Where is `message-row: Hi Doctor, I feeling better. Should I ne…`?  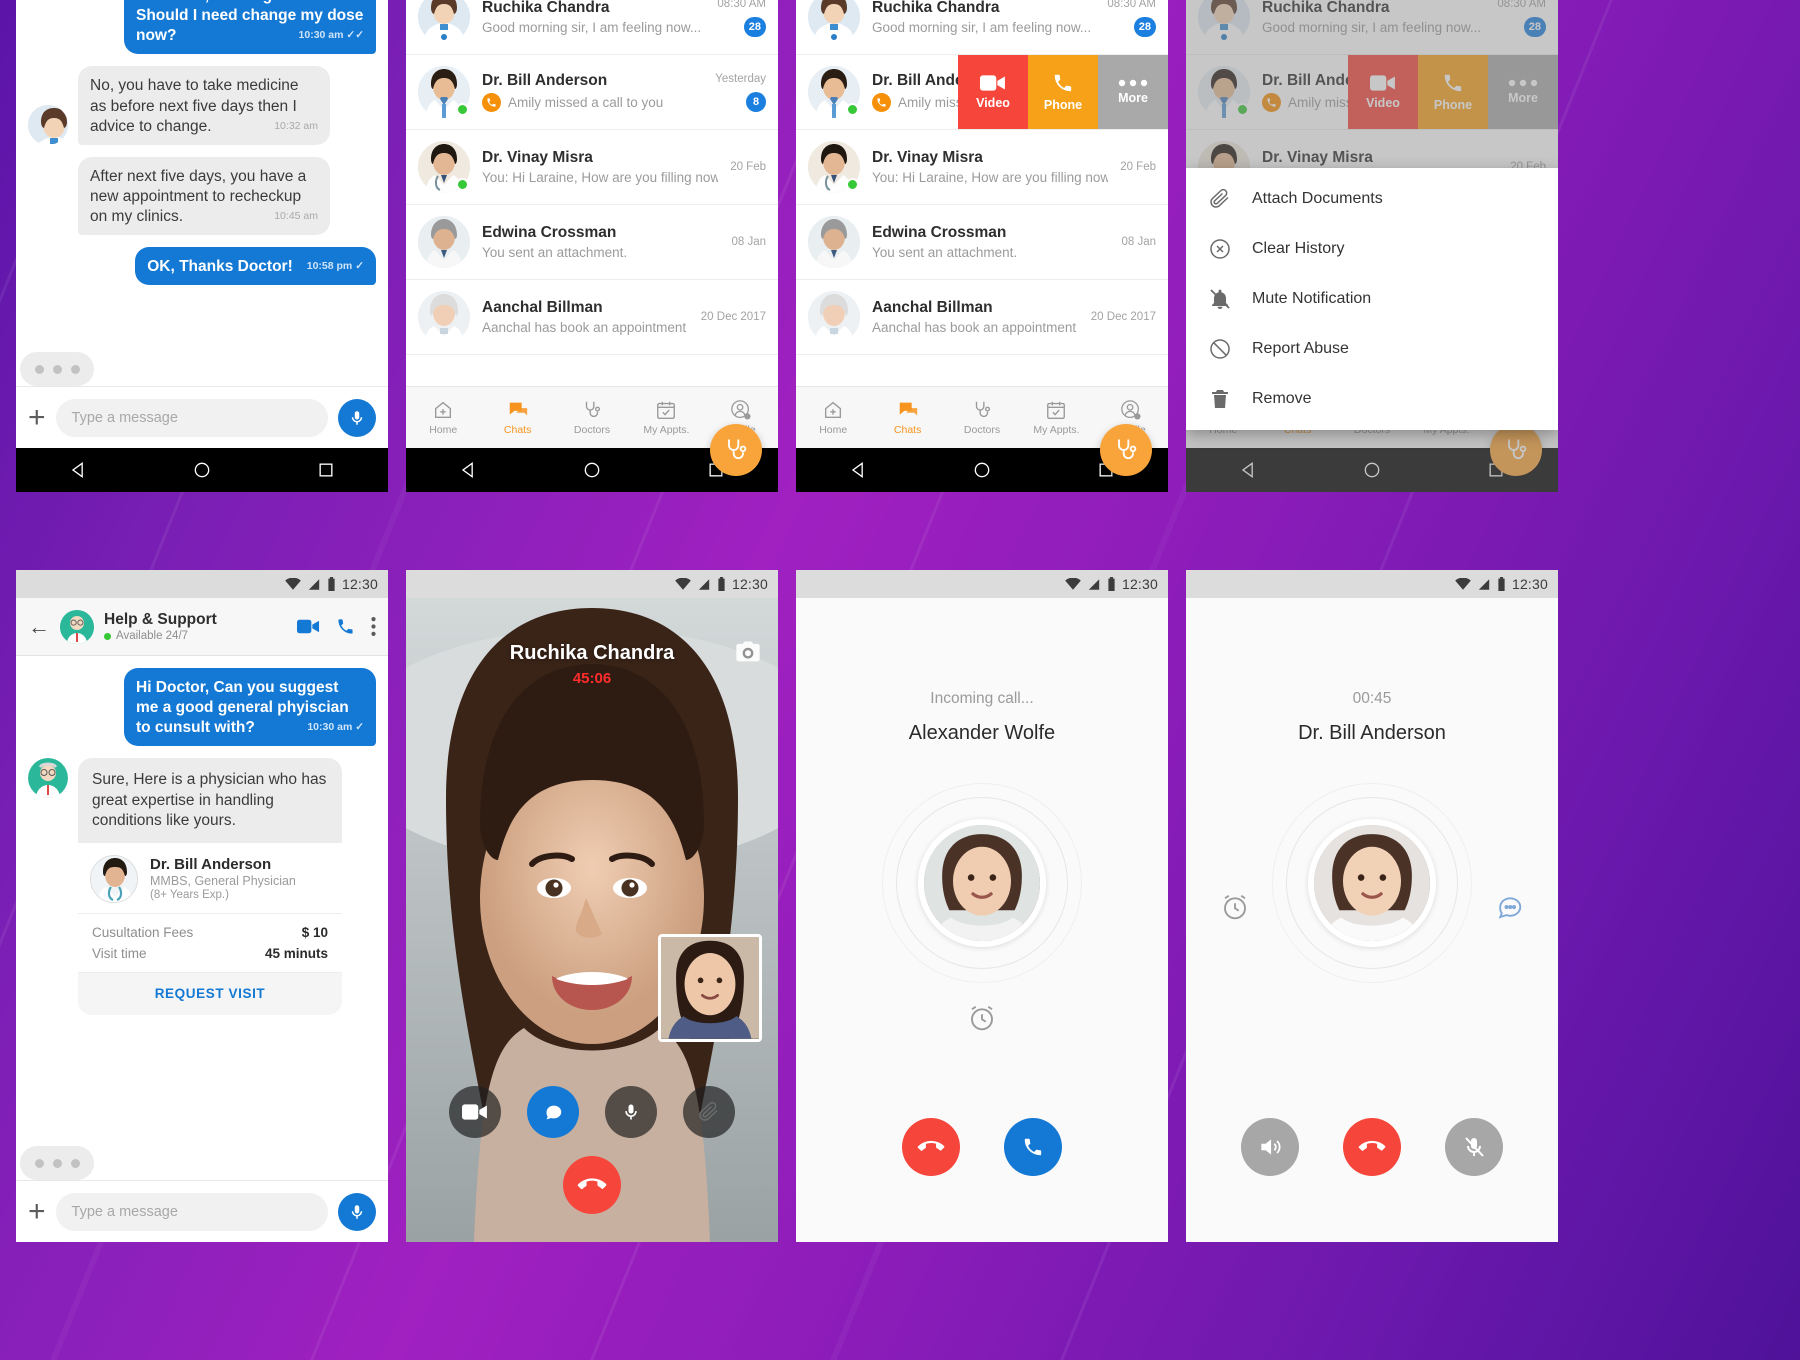
message-row: Hi Doctor, I feeling better. Should I ne… is located at coordinates (202, 27).